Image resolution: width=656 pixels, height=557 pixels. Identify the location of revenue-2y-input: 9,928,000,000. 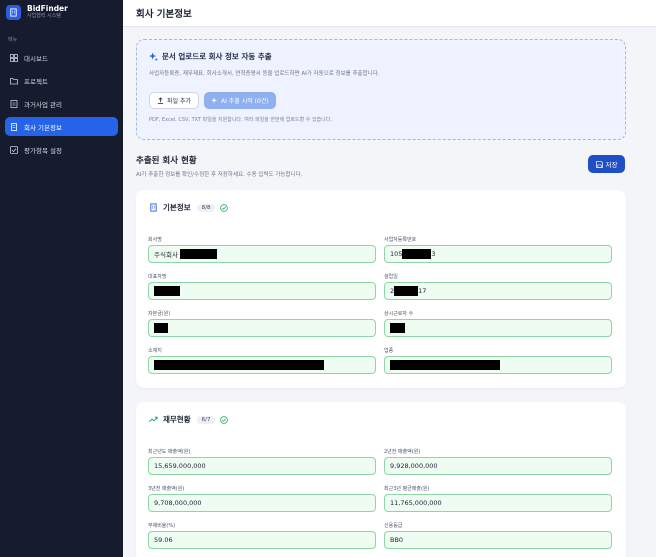
(498, 466).